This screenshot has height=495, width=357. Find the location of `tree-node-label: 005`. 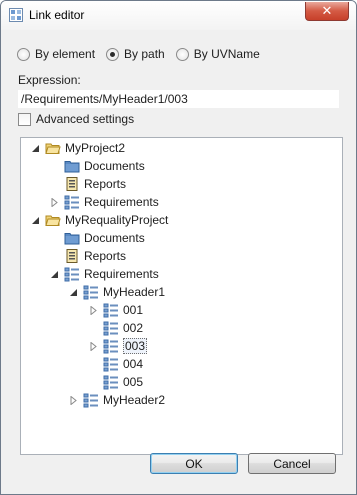

tree-node-label: 005 is located at coordinates (133, 382).